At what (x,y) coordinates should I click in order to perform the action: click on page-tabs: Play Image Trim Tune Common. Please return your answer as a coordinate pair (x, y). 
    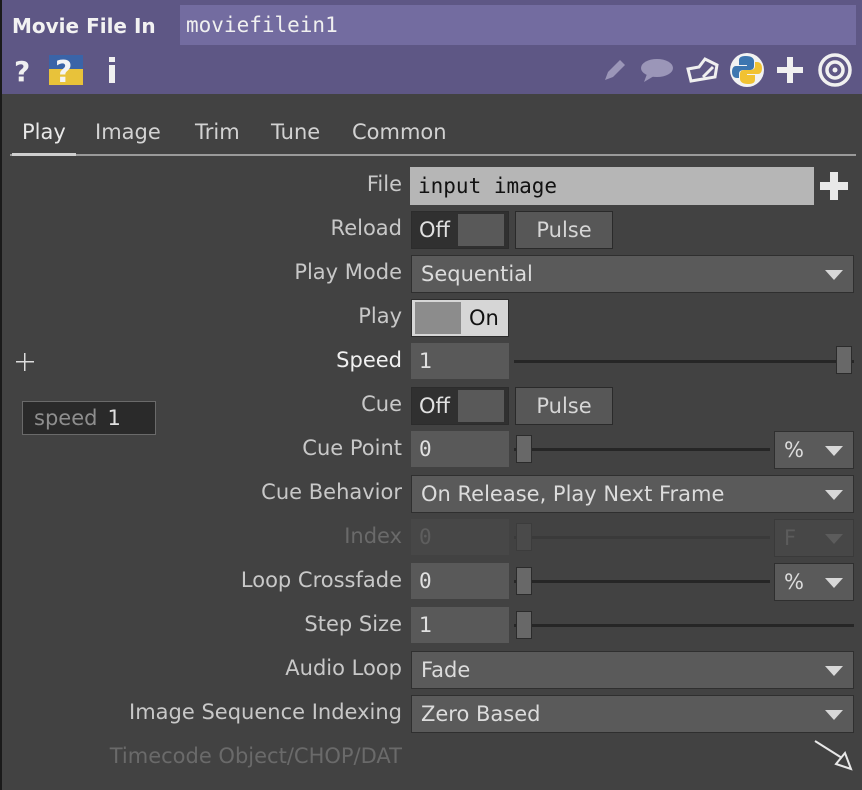
    Looking at the image, I should click on (433, 136).